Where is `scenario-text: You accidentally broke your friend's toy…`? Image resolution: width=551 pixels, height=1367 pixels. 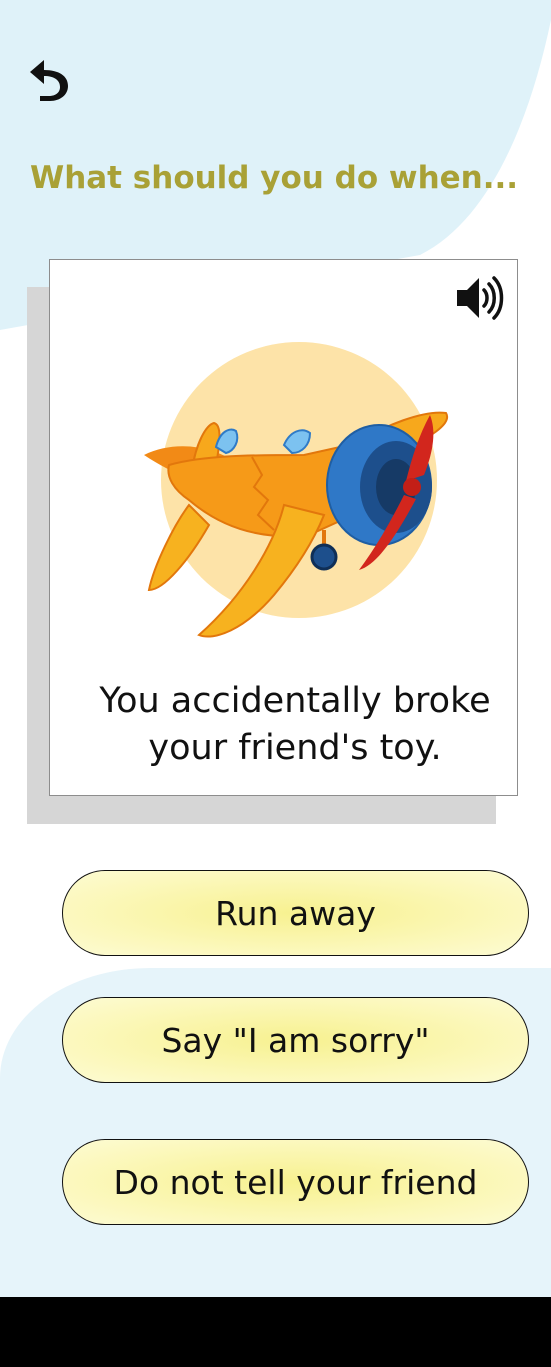 scenario-text: You accidentally broke your friend's toy… is located at coordinates (295, 724).